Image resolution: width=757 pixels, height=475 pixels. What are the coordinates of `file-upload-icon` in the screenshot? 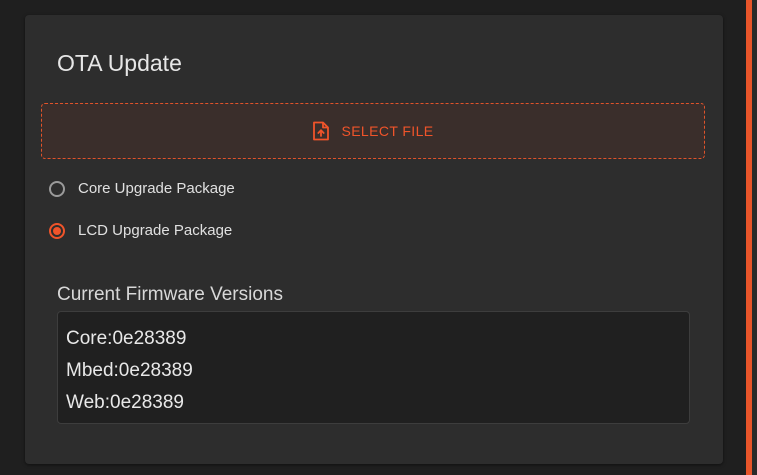 It's located at (321, 131).